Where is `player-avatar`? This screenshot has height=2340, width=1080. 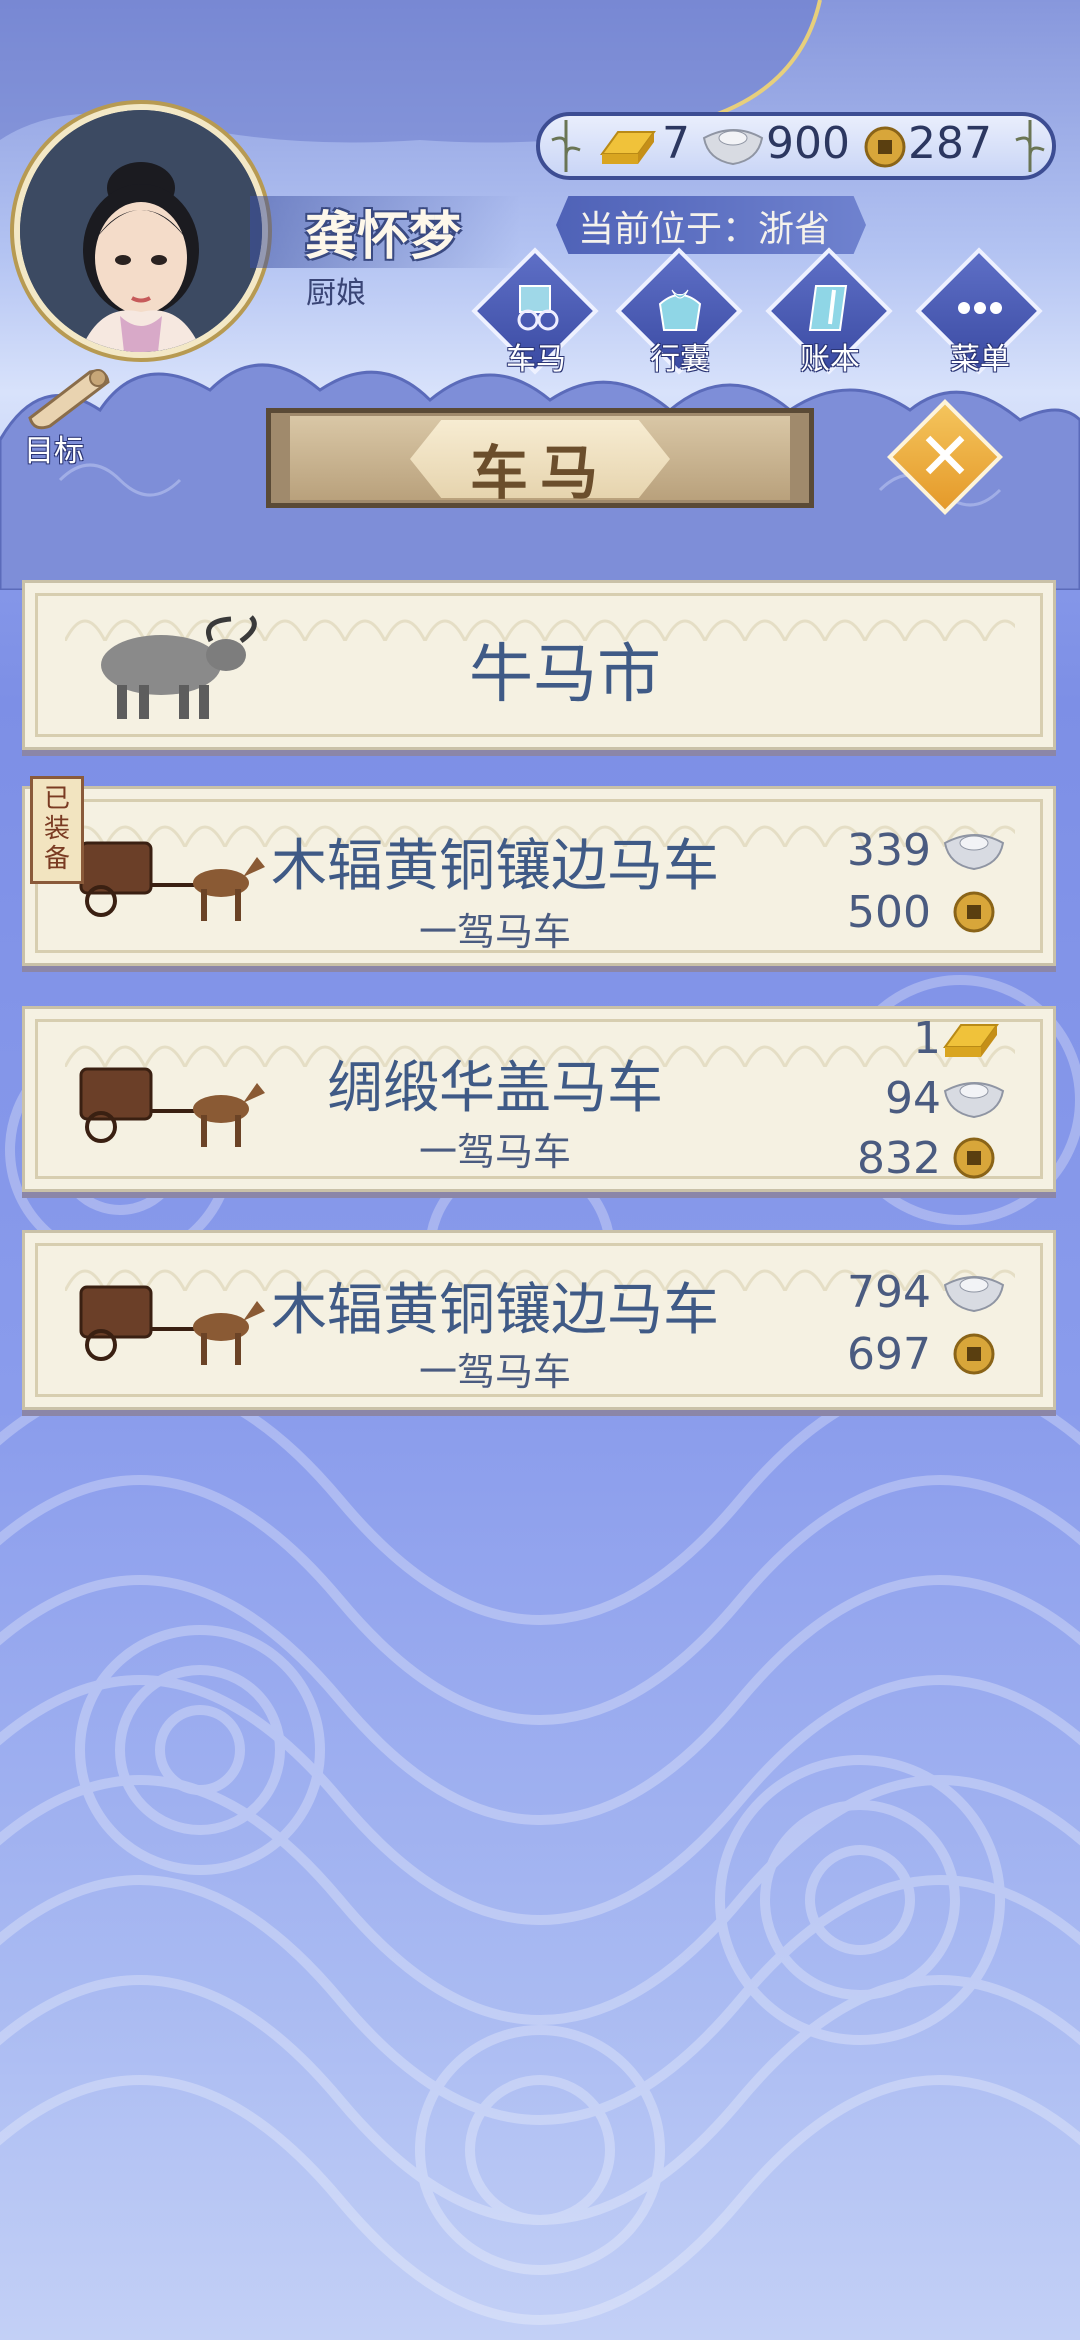 player-avatar is located at coordinates (141, 231).